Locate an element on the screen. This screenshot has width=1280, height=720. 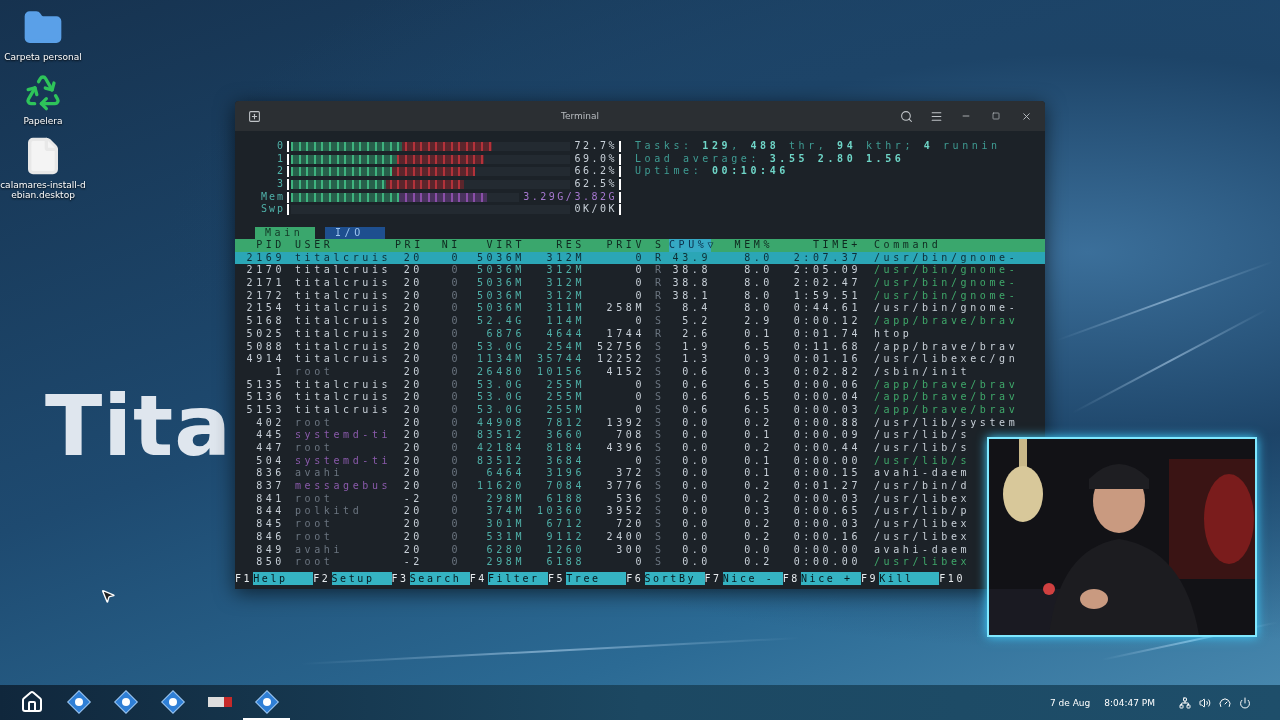
function-label: Filter is located at coordinates (518, 578).